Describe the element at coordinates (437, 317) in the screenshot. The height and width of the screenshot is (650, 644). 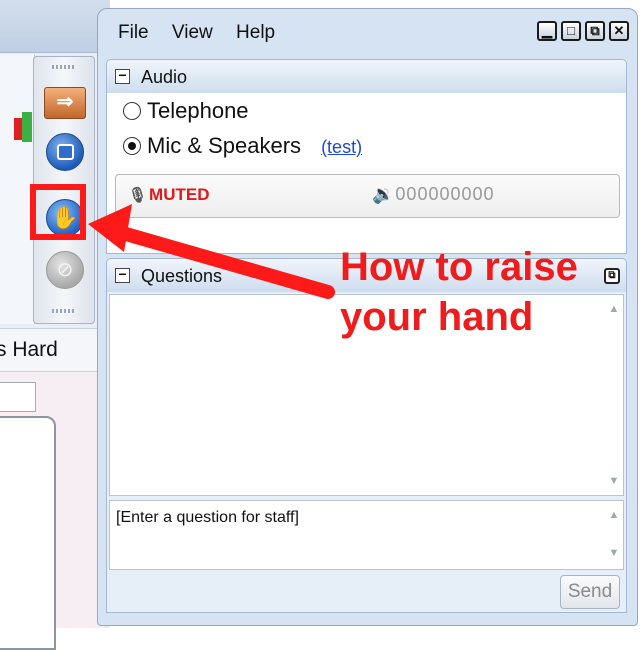
I see `annotation-line-2: your hand` at that location.